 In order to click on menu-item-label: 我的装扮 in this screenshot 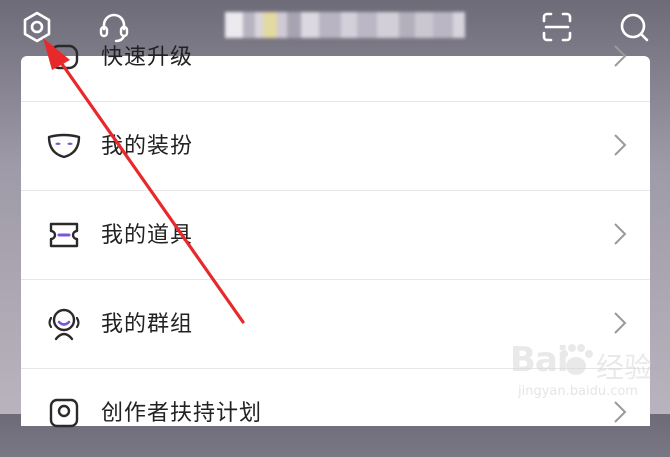, I will do `click(147, 146)`.